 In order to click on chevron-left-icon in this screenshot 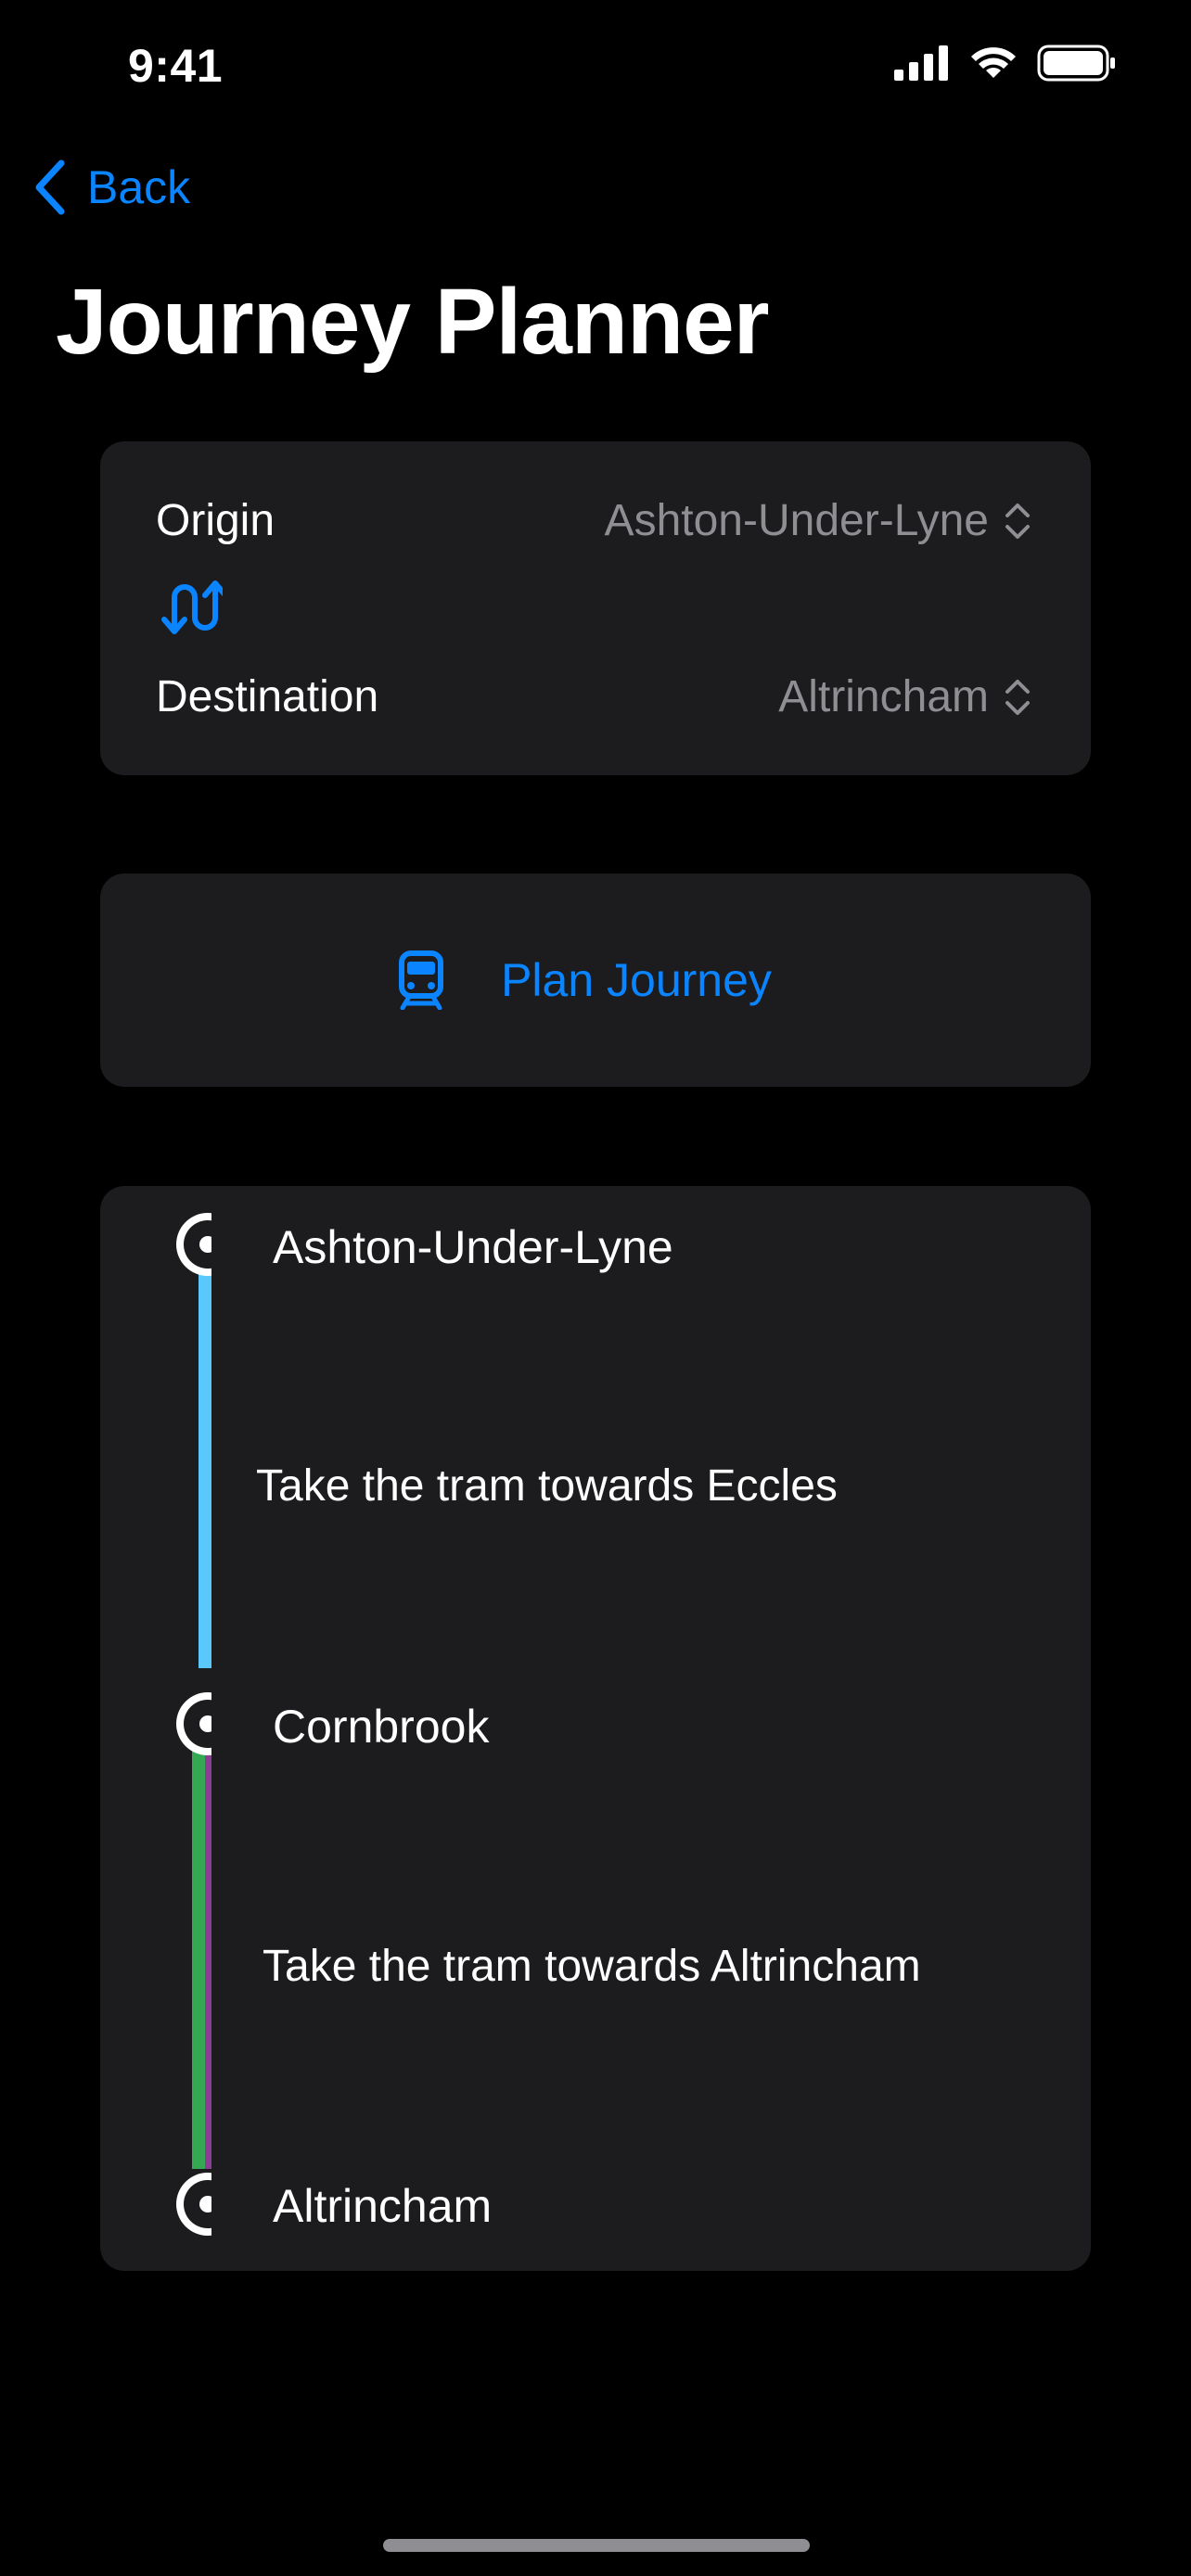, I will do `click(50, 187)`.